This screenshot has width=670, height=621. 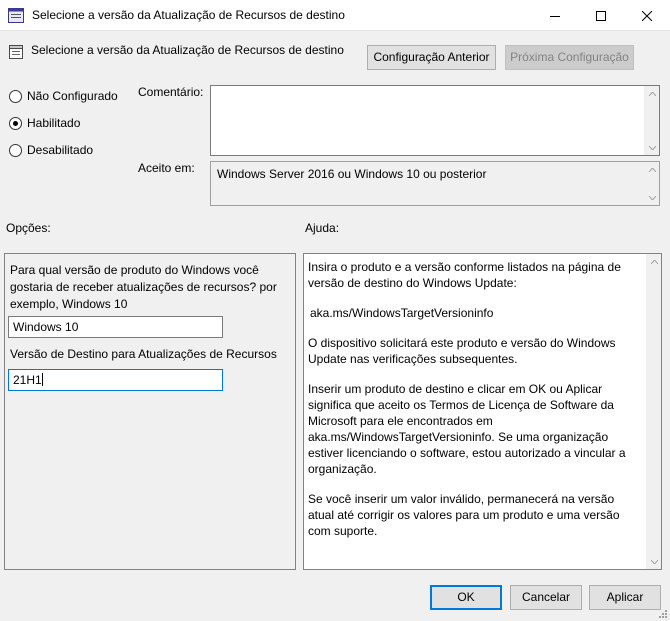 What do you see at coordinates (435, 120) in the screenshot?
I see `comment-textarea` at bounding box center [435, 120].